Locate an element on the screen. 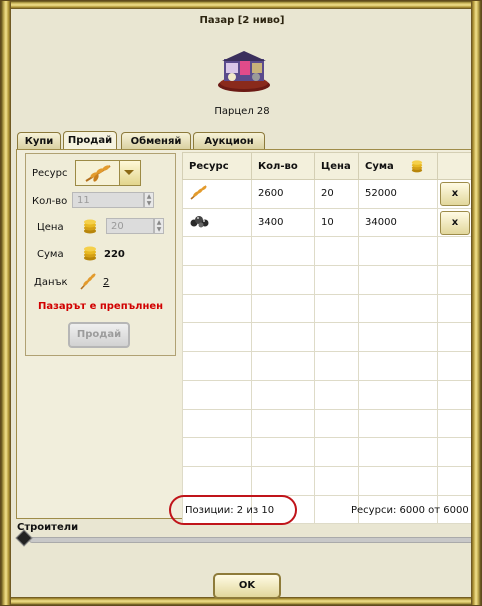  row-price: 20 is located at coordinates (336, 194).